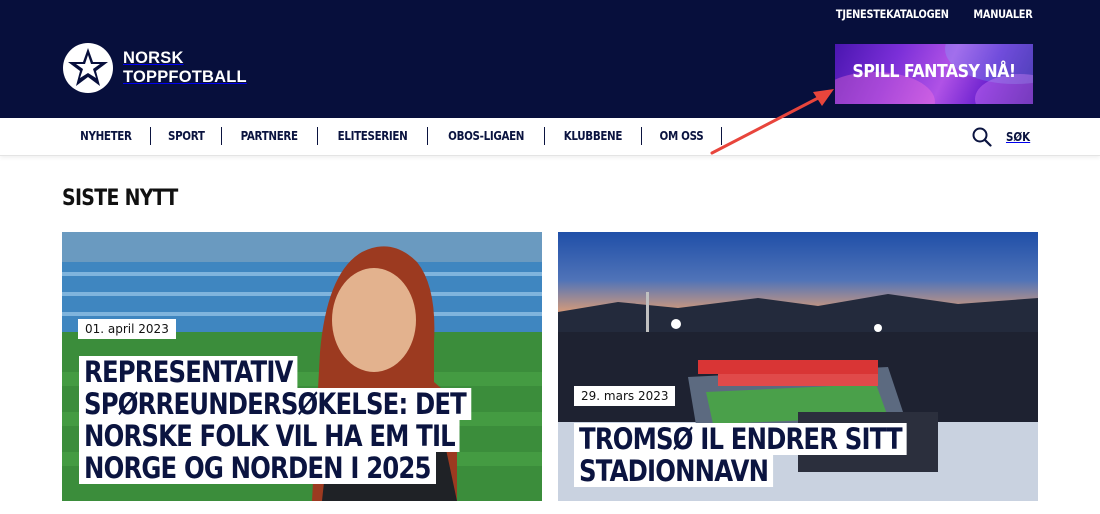  What do you see at coordinates (188, 372) in the screenshot?
I see `headline-line: REPRESENTATIV` at bounding box center [188, 372].